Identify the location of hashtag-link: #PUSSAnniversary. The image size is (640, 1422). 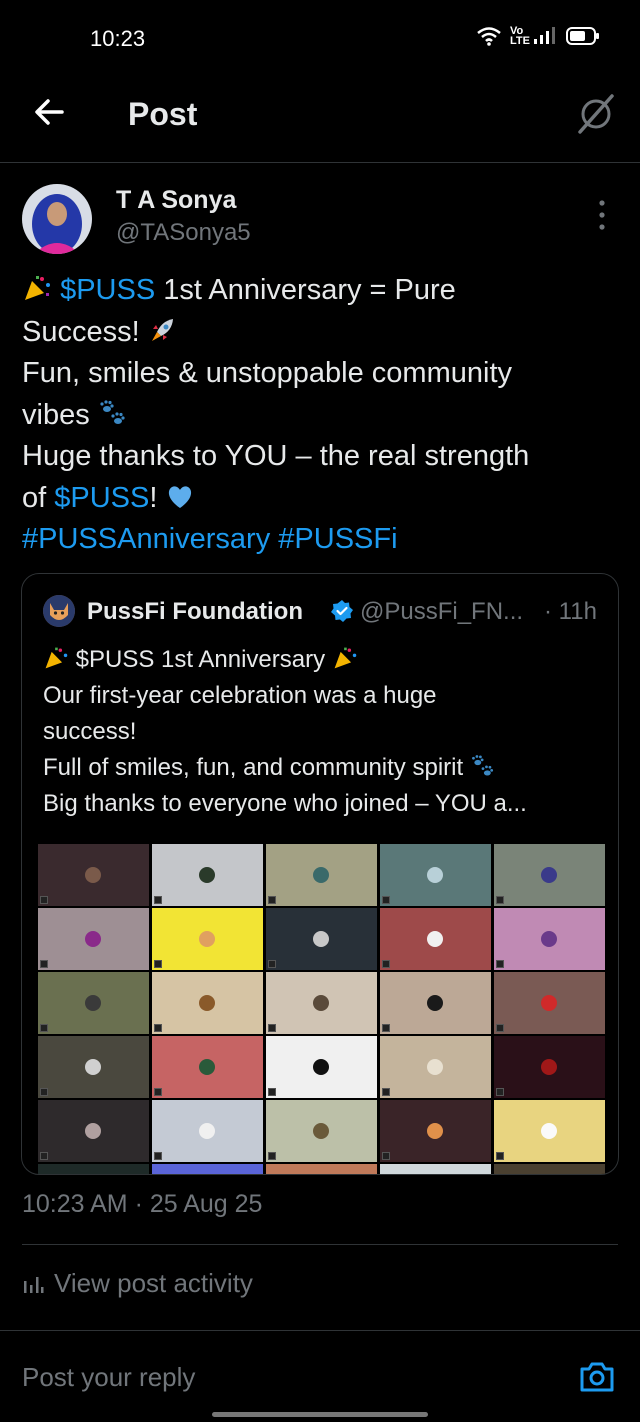
(146, 539).